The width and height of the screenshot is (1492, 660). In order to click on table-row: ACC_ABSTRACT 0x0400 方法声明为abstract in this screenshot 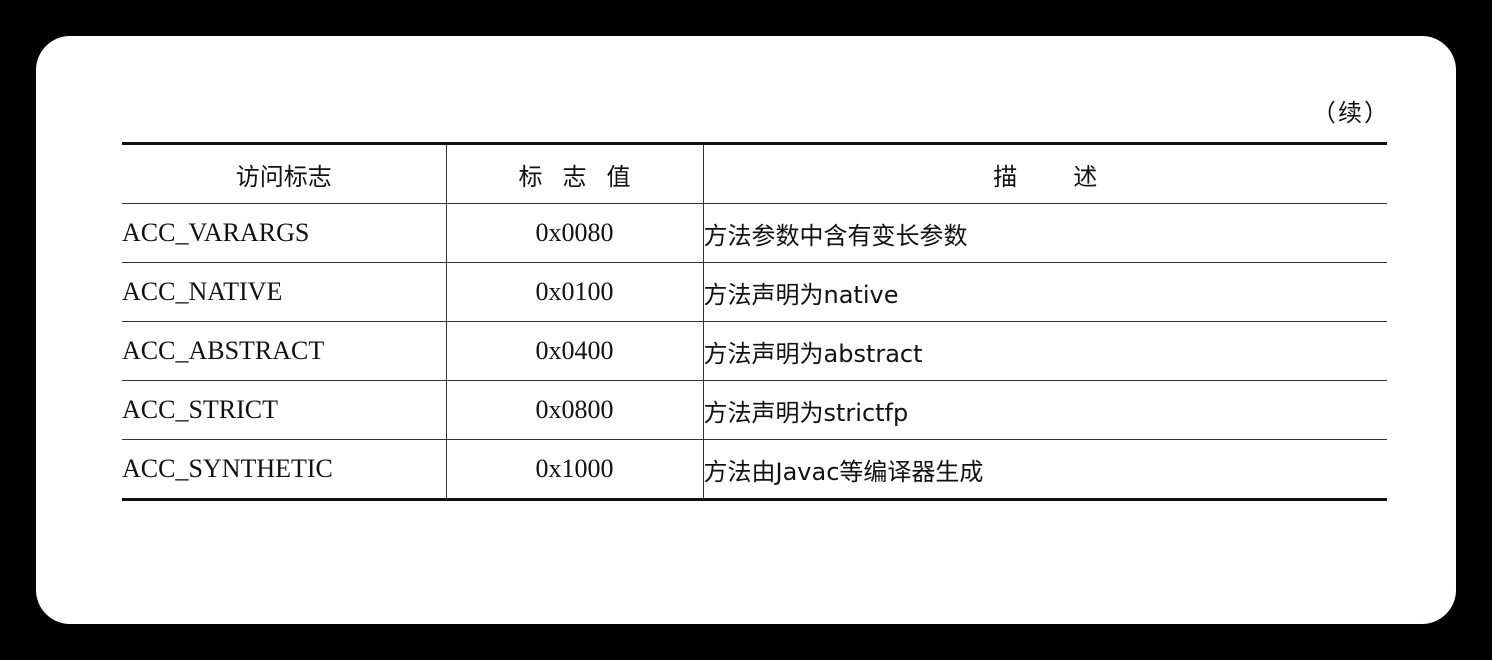, I will do `click(754, 351)`.